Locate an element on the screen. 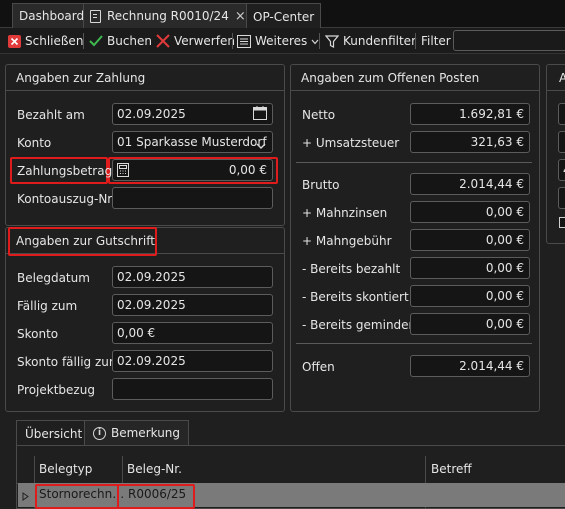 The image size is (565, 509). discard-icon is located at coordinates (163, 41).